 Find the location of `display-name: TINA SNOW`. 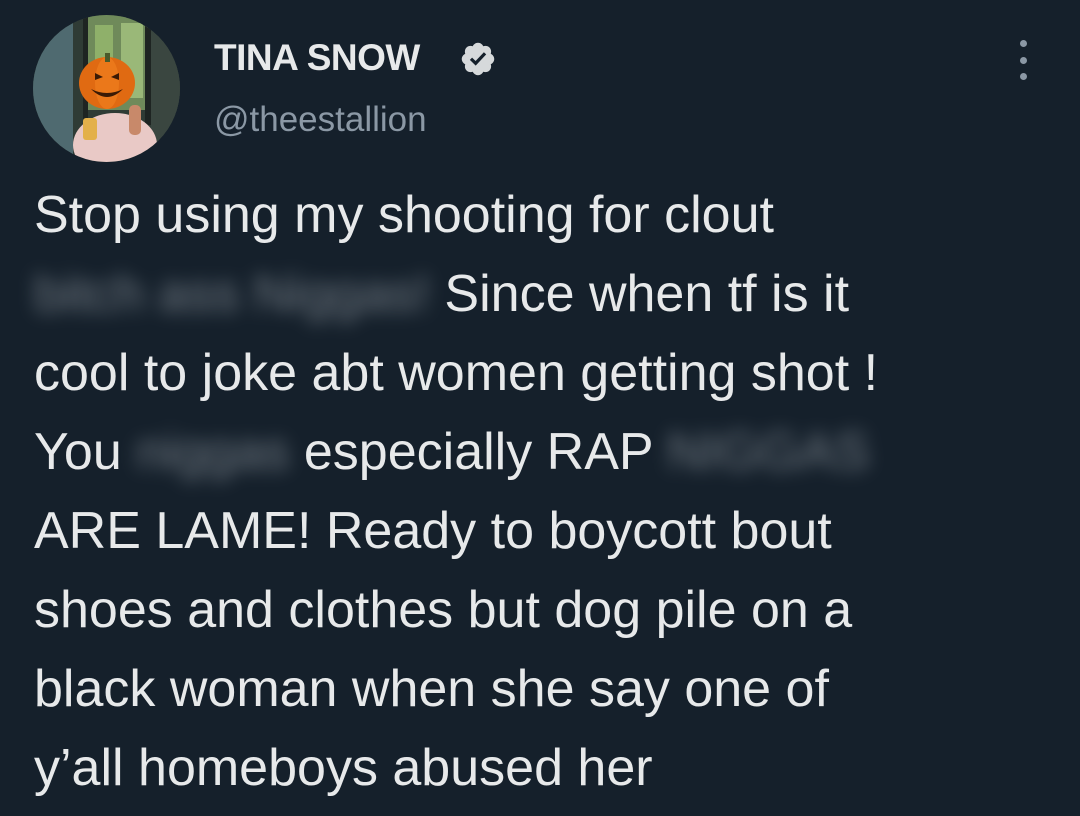

display-name: TINA SNOW is located at coordinates (317, 58).